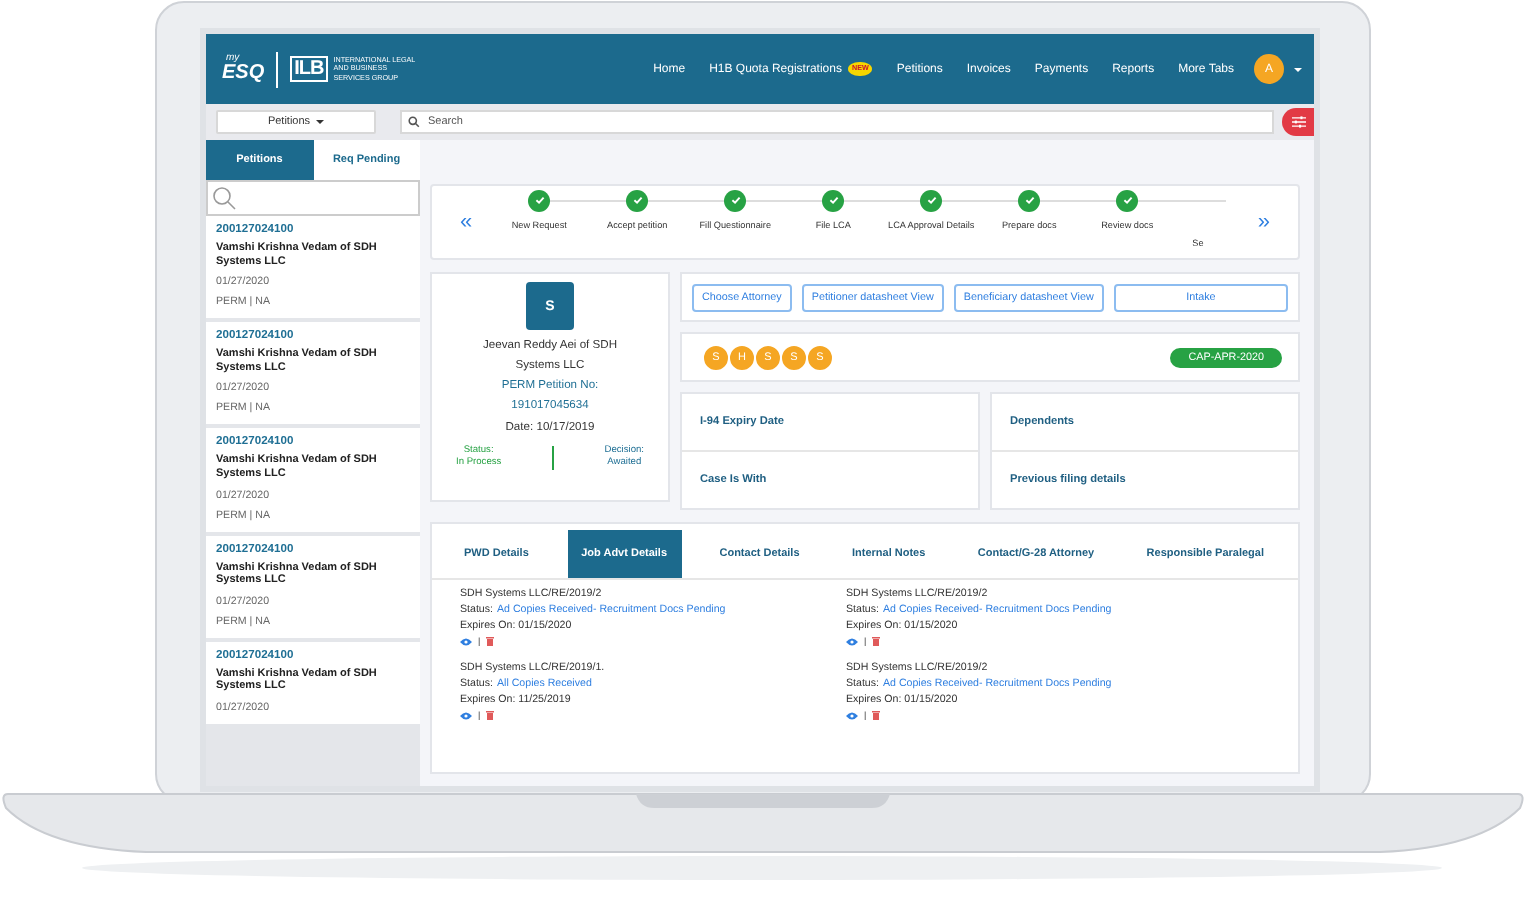 The height and width of the screenshot is (898, 1526). Describe the element at coordinates (466, 222) in the screenshot. I see `previous-arrow: «` at that location.